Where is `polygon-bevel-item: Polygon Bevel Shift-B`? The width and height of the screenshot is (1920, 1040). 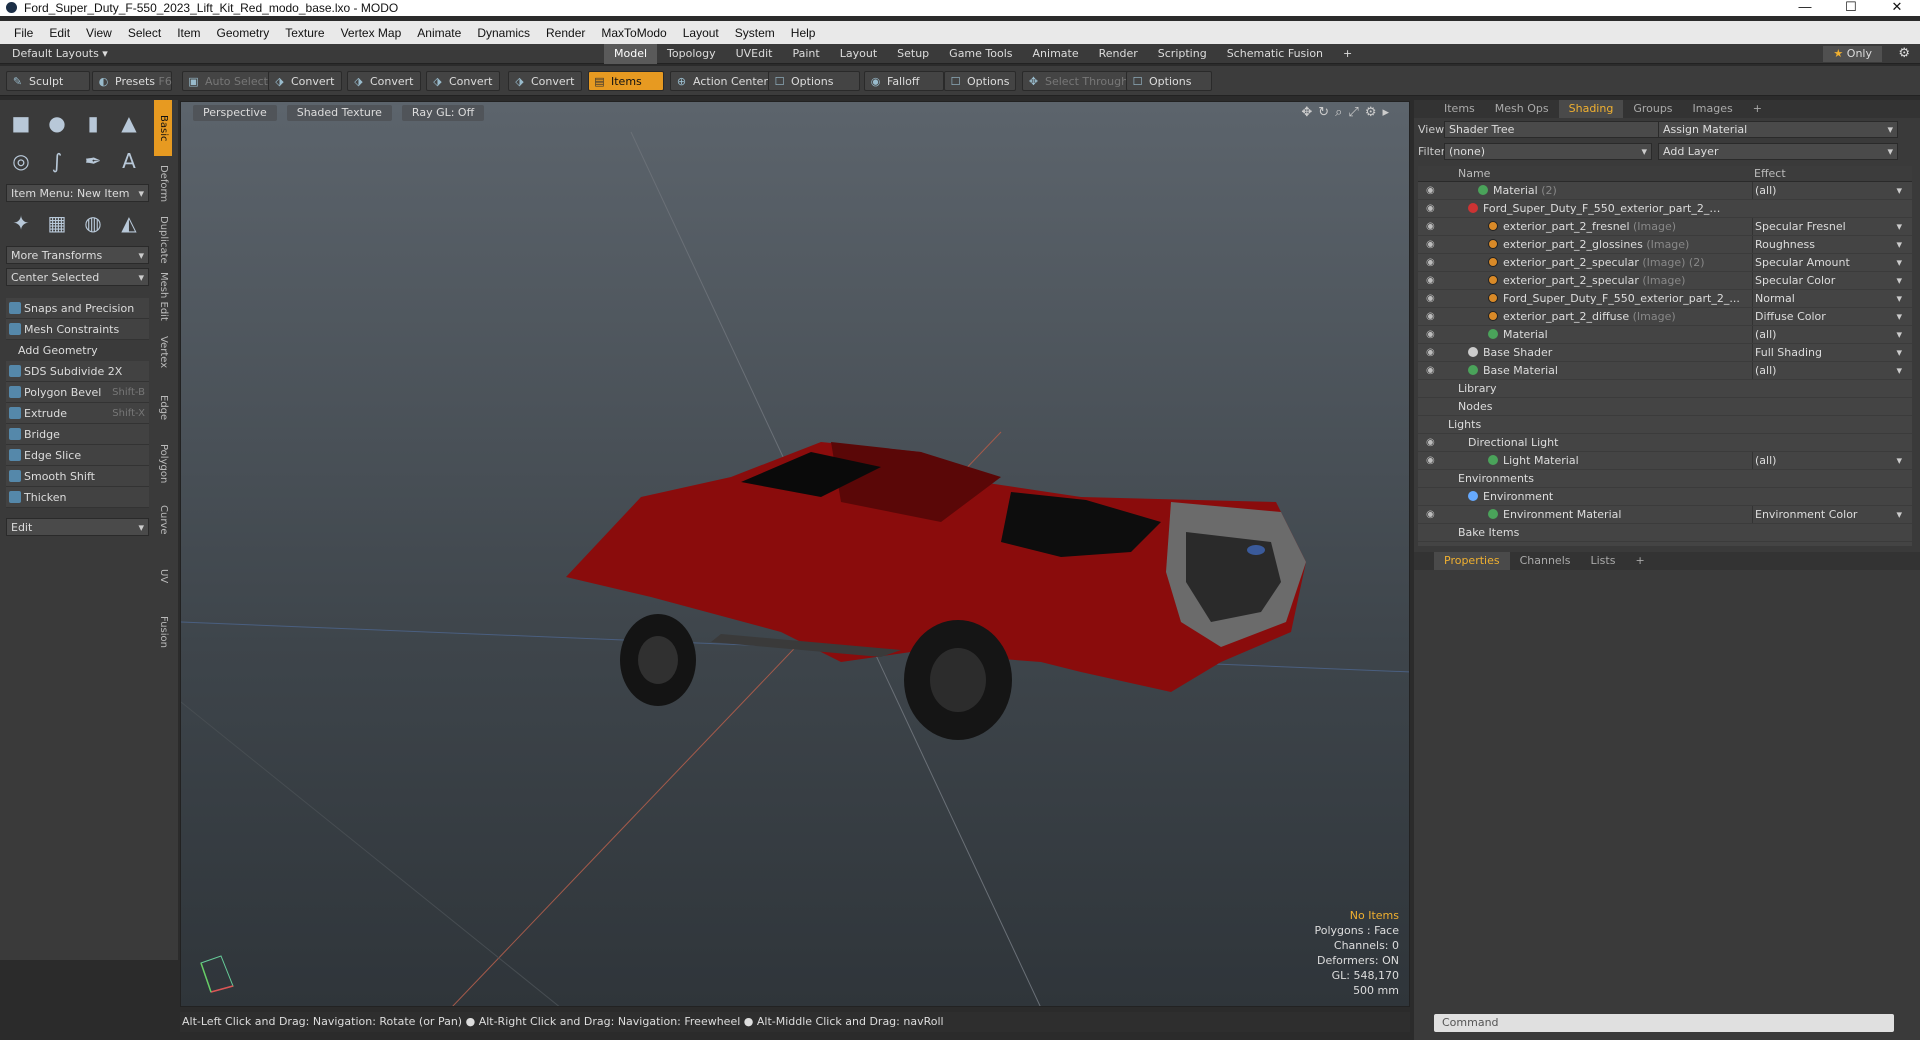 polygon-bevel-item: Polygon Bevel Shift-B is located at coordinates (77, 392).